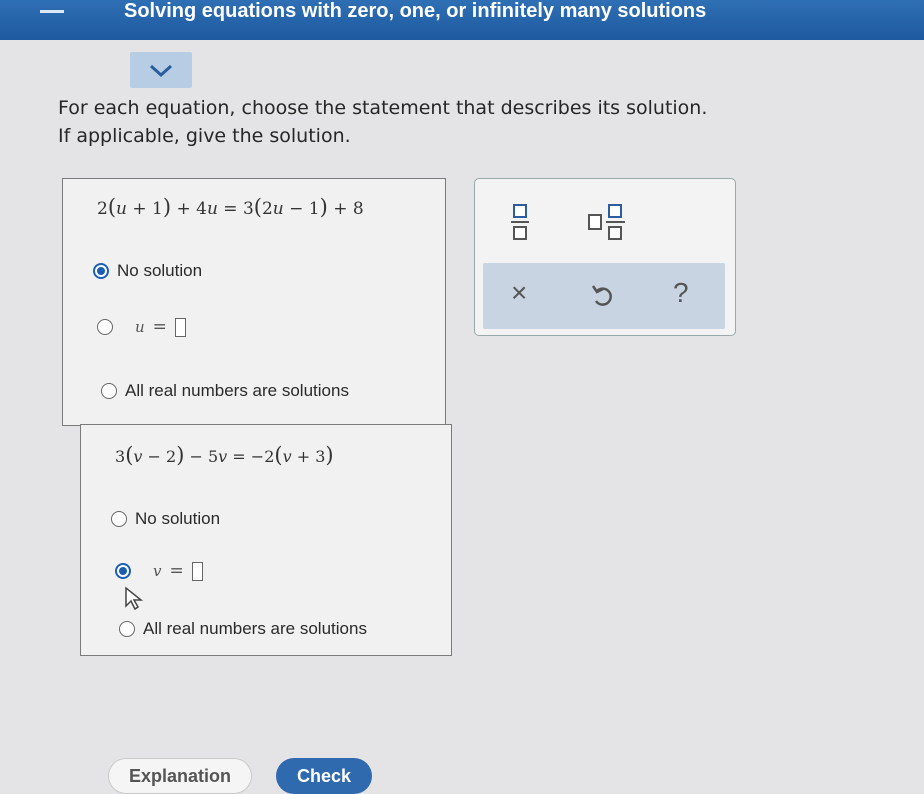 This screenshot has width=924, height=794. I want to click on explanation-button: Explanation, so click(180, 776).